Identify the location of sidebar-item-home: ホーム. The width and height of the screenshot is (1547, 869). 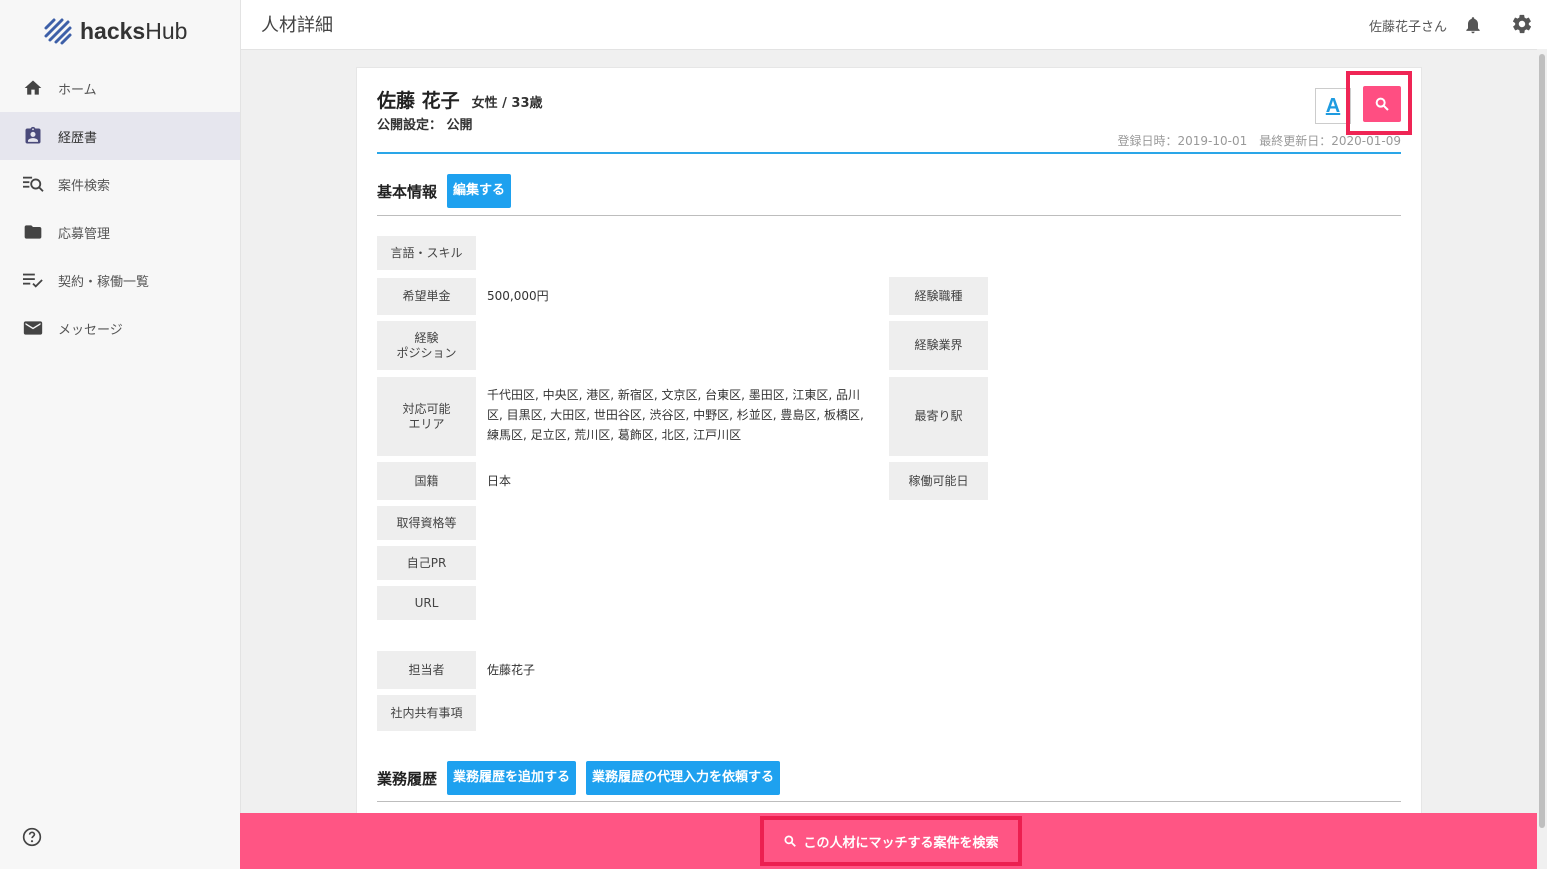
(120, 88).